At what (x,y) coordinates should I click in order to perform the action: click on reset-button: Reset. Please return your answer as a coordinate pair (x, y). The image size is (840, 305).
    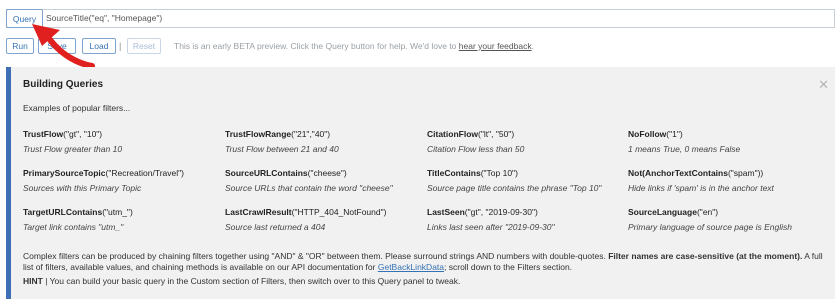
    Looking at the image, I should click on (144, 46).